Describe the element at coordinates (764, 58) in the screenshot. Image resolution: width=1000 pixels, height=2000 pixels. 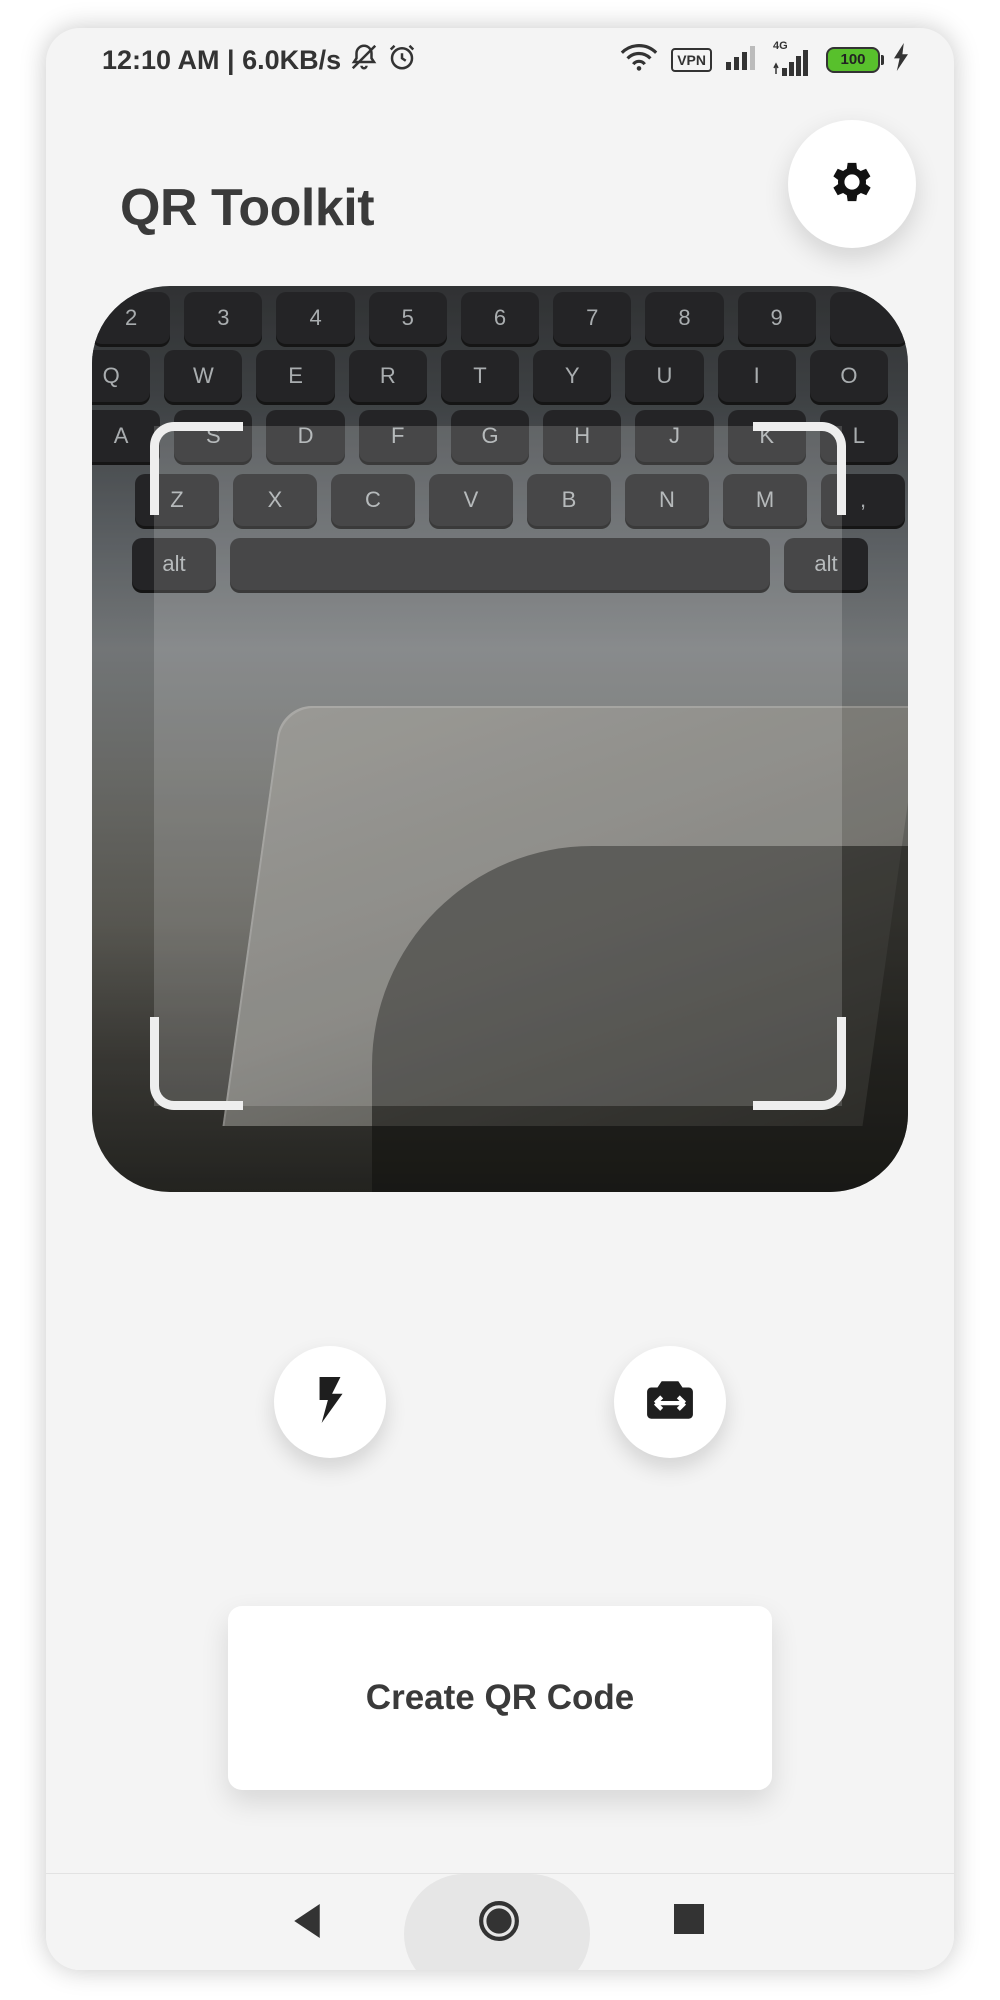
I see `status-right: VPN 4G 100` at that location.